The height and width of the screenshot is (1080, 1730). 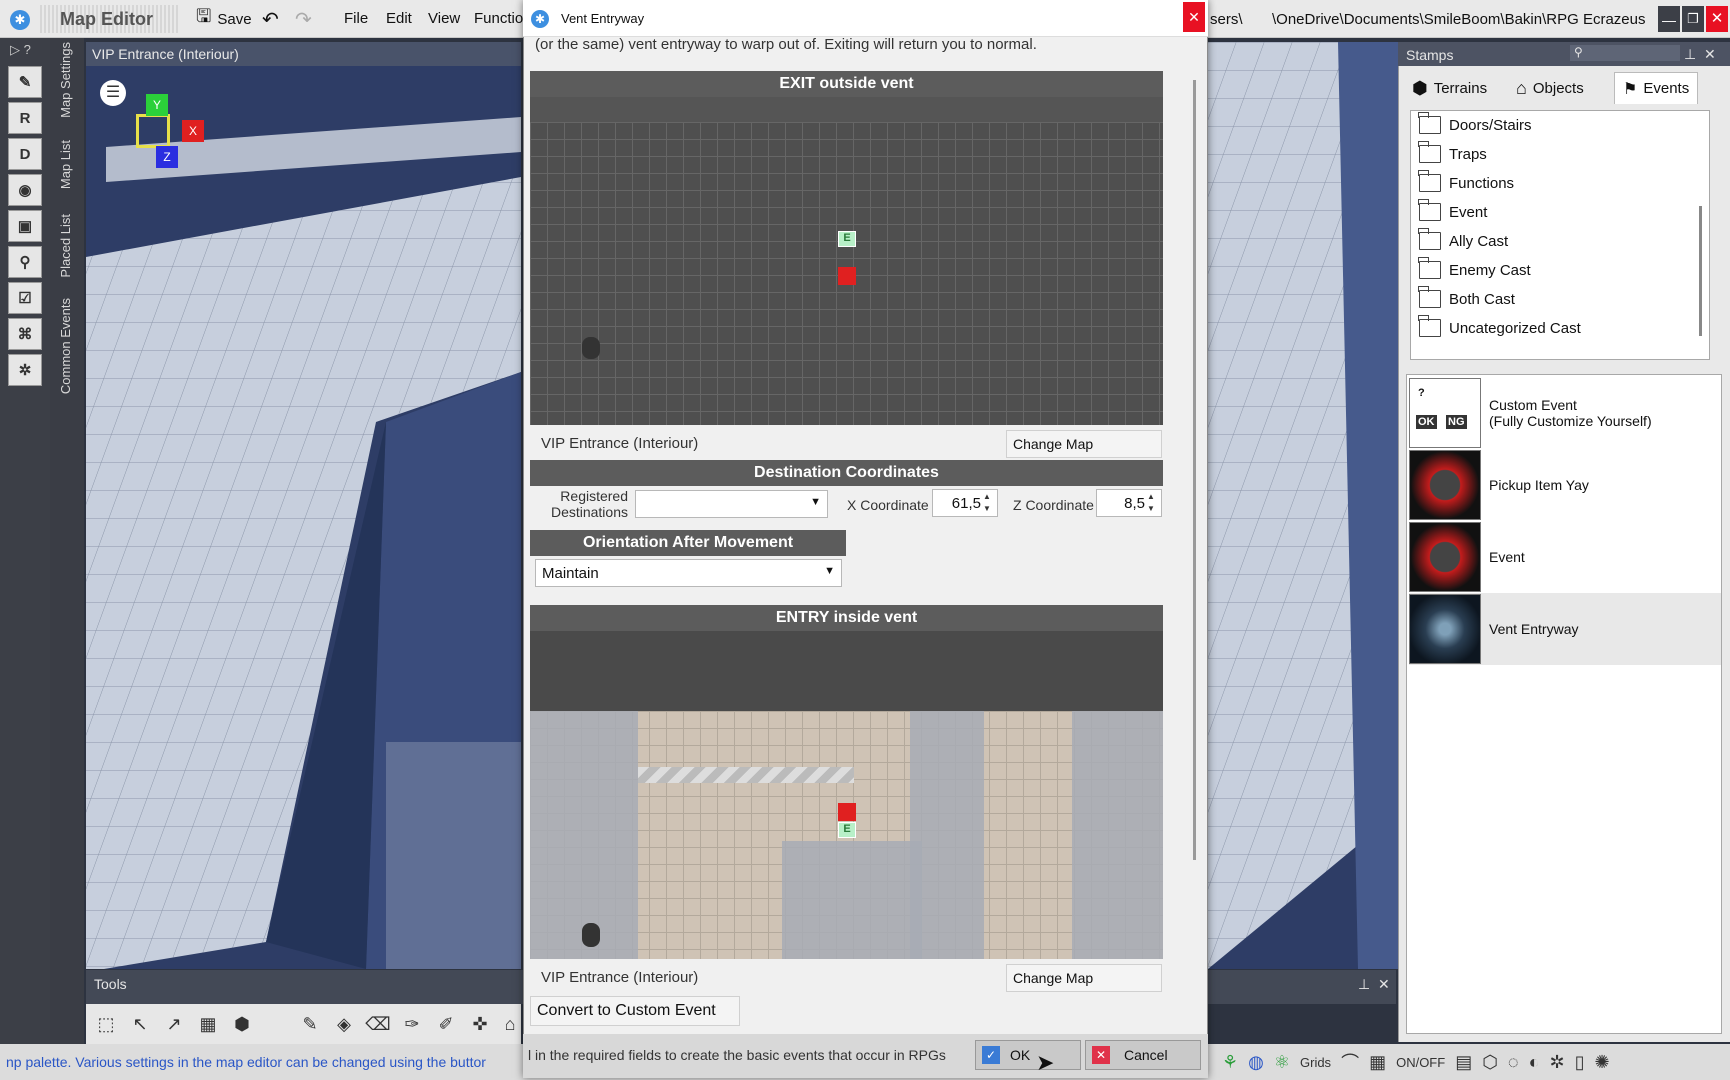 I want to click on grid-toggle-icon: ▦, so click(x=1377, y=1062).